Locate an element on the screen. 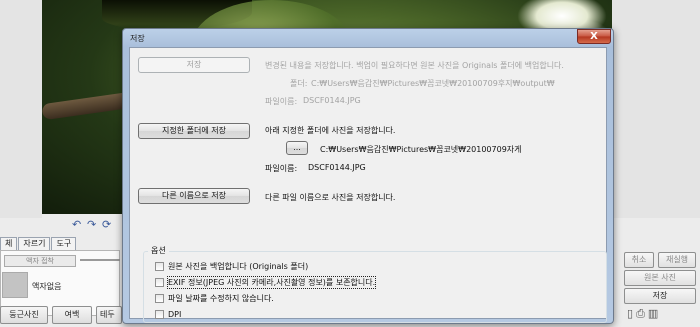 This screenshot has width=700, height=327. frame-slider is located at coordinates (100, 260).